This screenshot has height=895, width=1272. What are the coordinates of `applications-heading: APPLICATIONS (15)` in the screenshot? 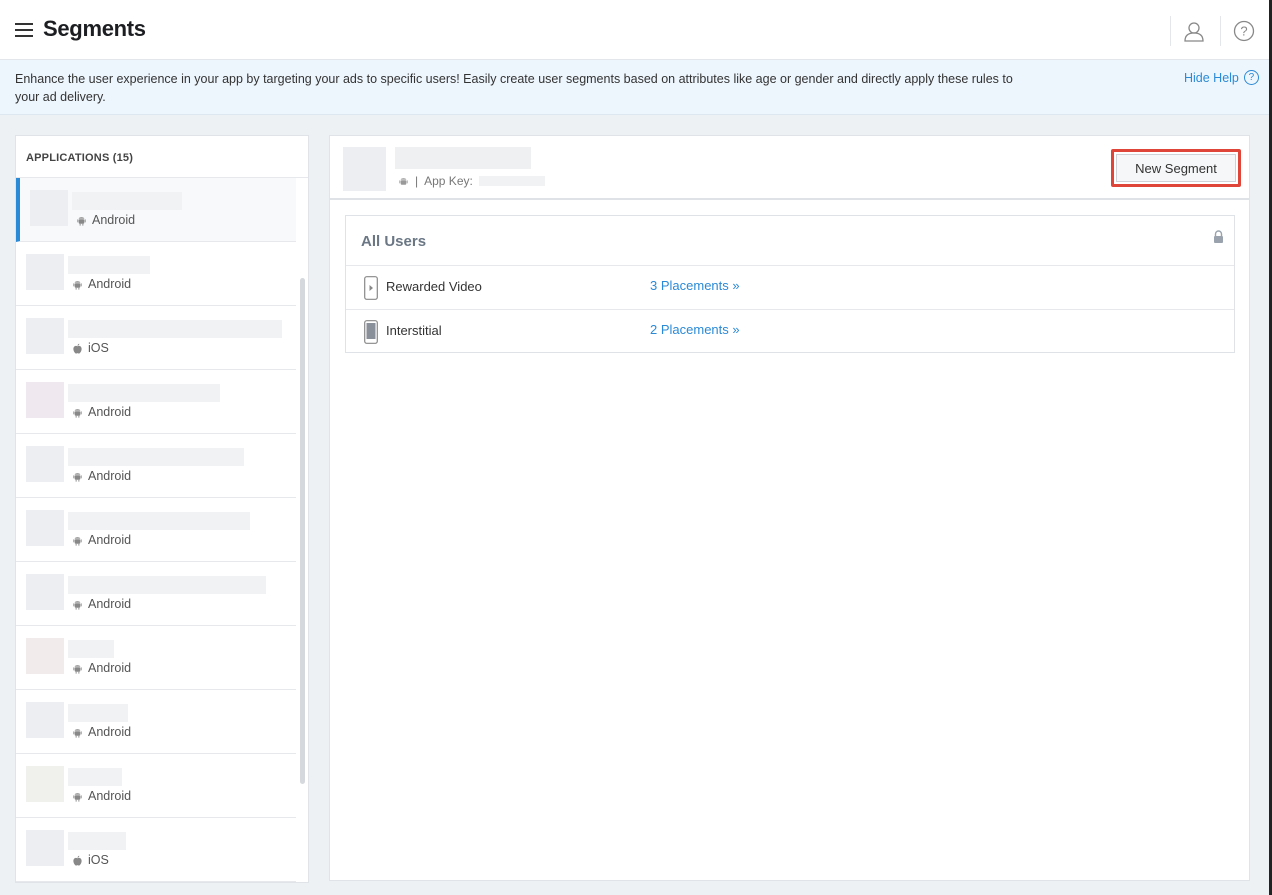 It's located at (162, 157).